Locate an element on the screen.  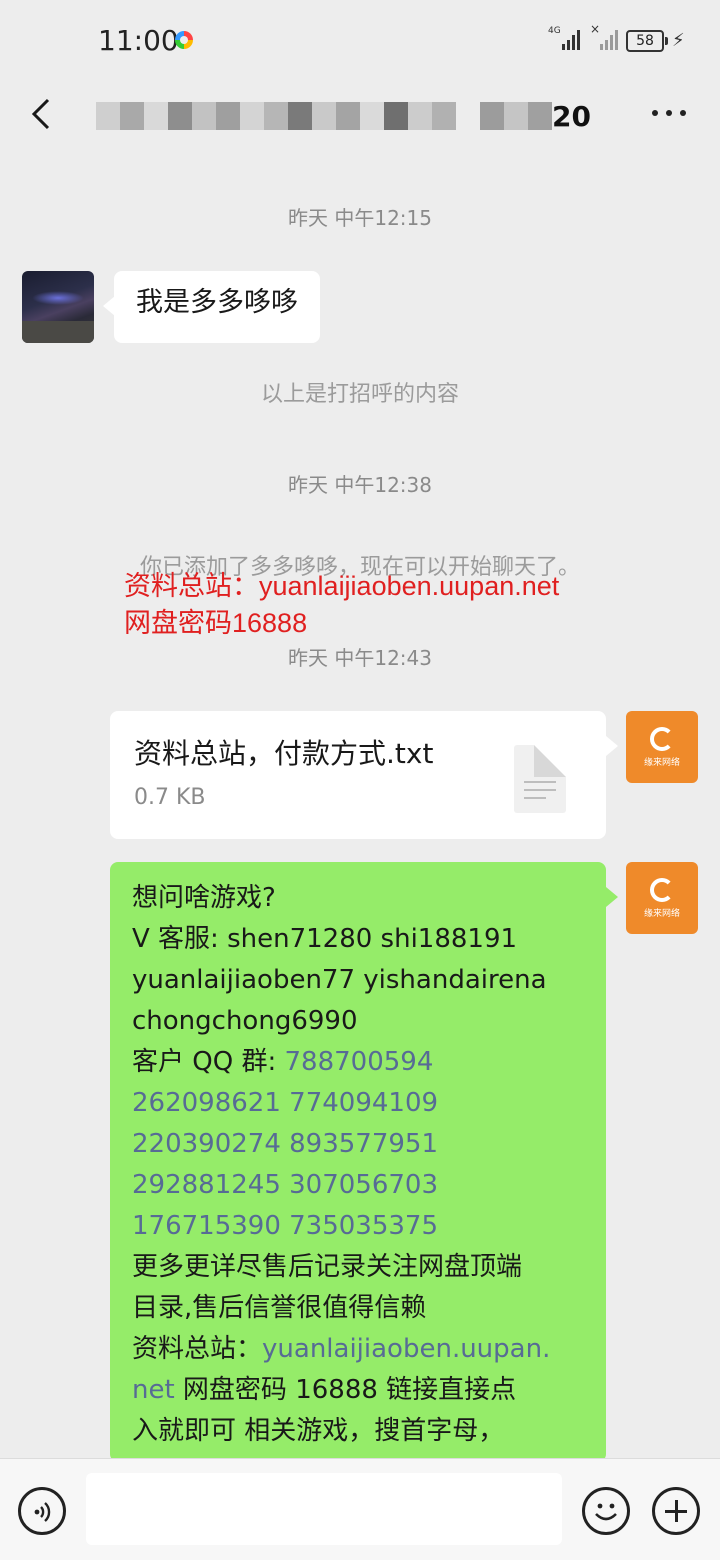
message-line: 资料总站：yuanlaijiaoben.uupan. is located at coordinates (358, 1349).